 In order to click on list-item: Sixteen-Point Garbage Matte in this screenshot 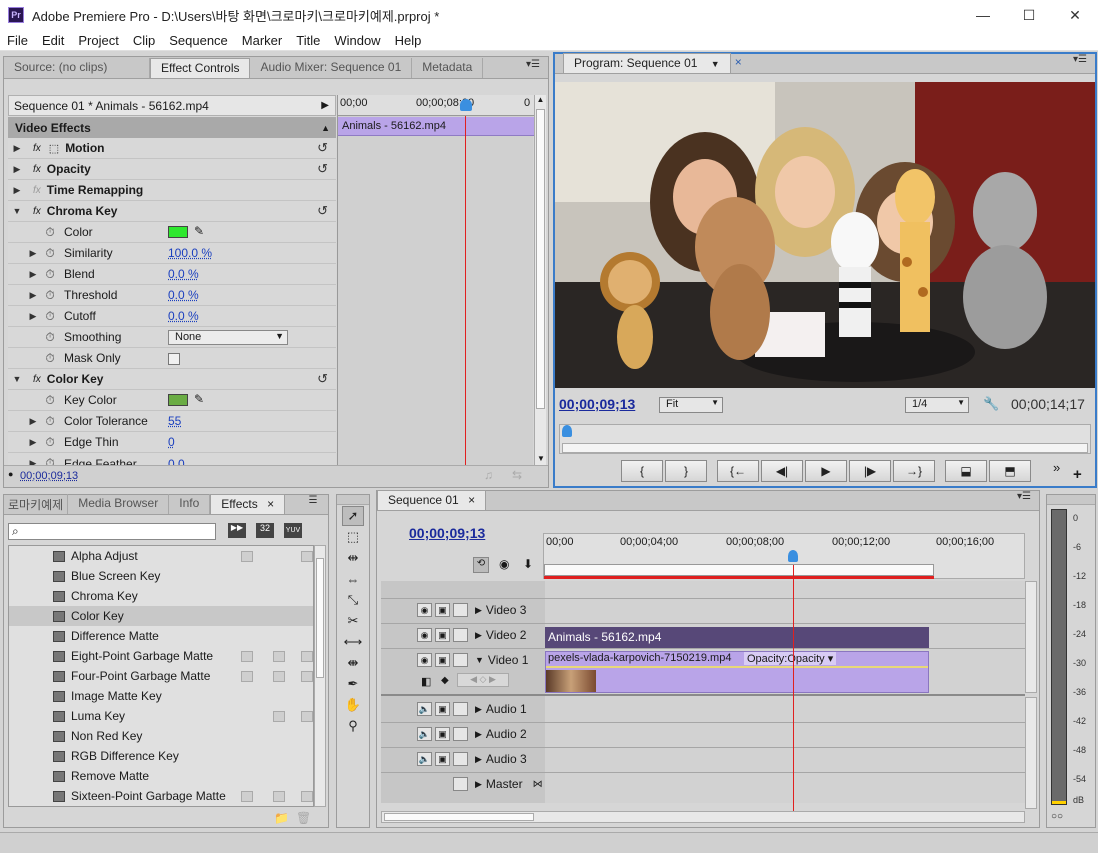, I will do `click(161, 796)`.